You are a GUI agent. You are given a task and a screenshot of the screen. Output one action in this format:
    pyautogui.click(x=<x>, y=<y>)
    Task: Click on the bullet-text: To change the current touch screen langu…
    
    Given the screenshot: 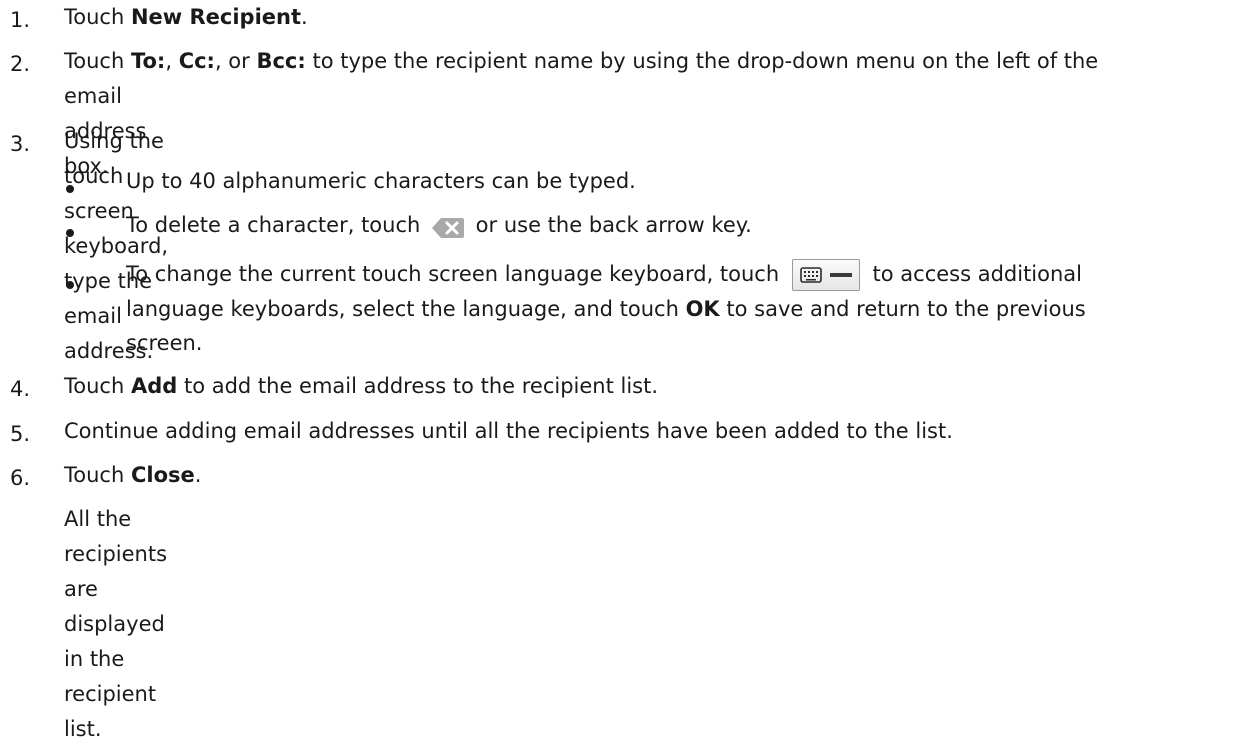 What is the action you would take?
    pyautogui.click(x=604, y=274)
    